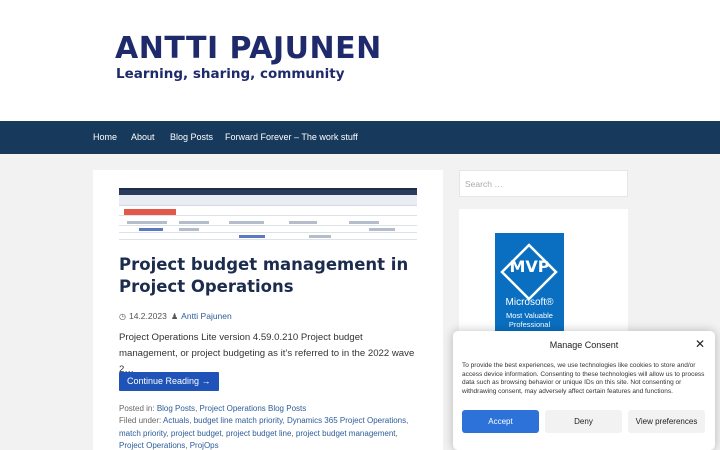 This screenshot has width=720, height=450. What do you see at coordinates (191, 137) in the screenshot?
I see `nav-item-blog-posts: Blog Posts` at bounding box center [191, 137].